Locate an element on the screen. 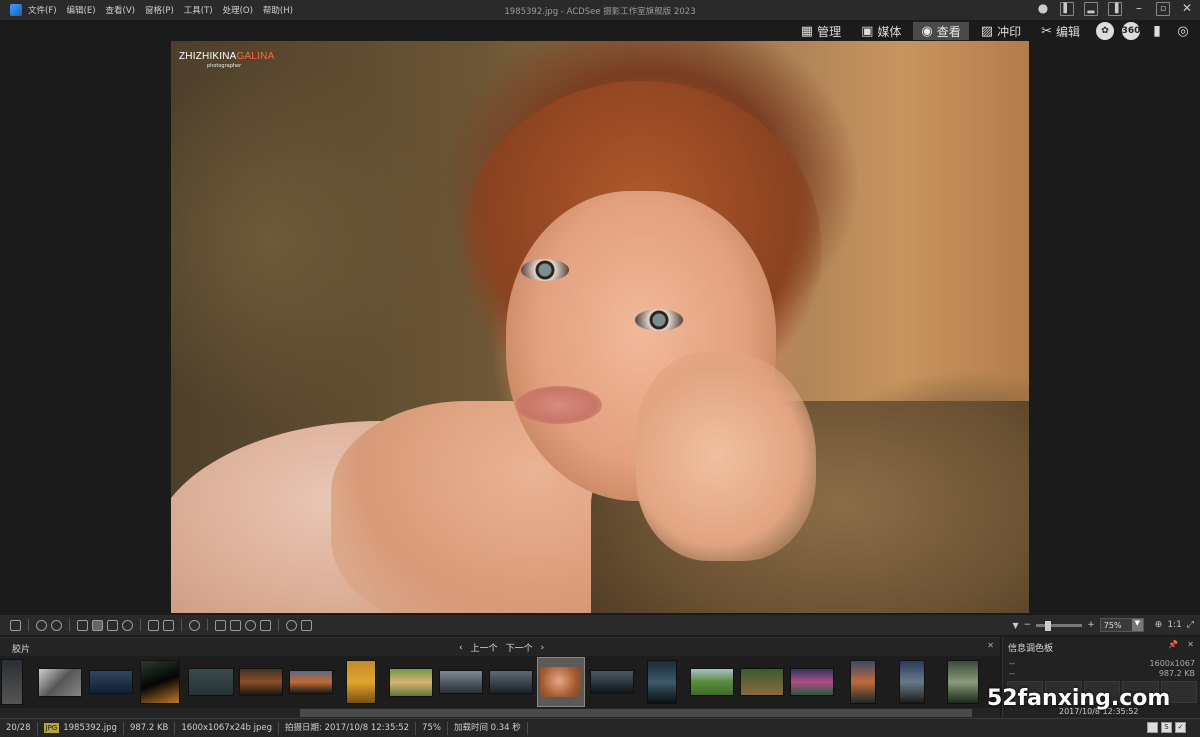 Image resolution: width=1200 pixels, height=737 pixels. privacy-icon: ◎ is located at coordinates (1183, 31).